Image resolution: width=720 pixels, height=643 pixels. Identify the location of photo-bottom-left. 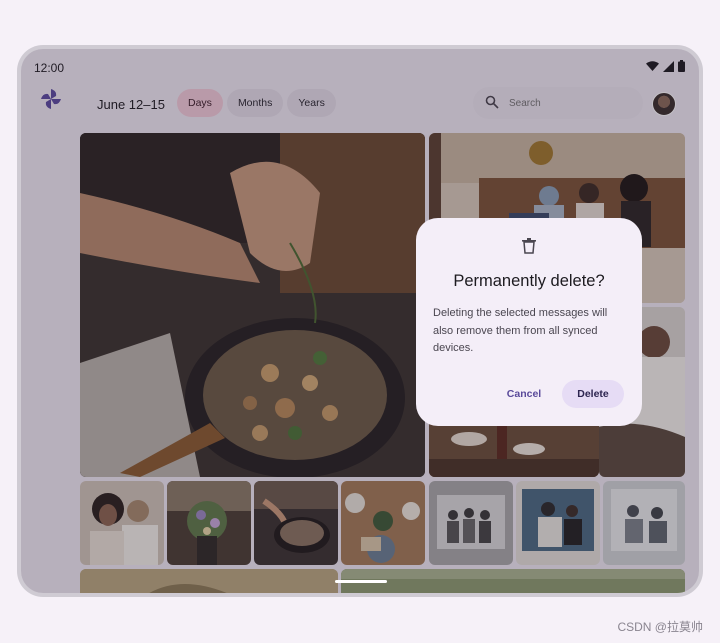
(209, 581).